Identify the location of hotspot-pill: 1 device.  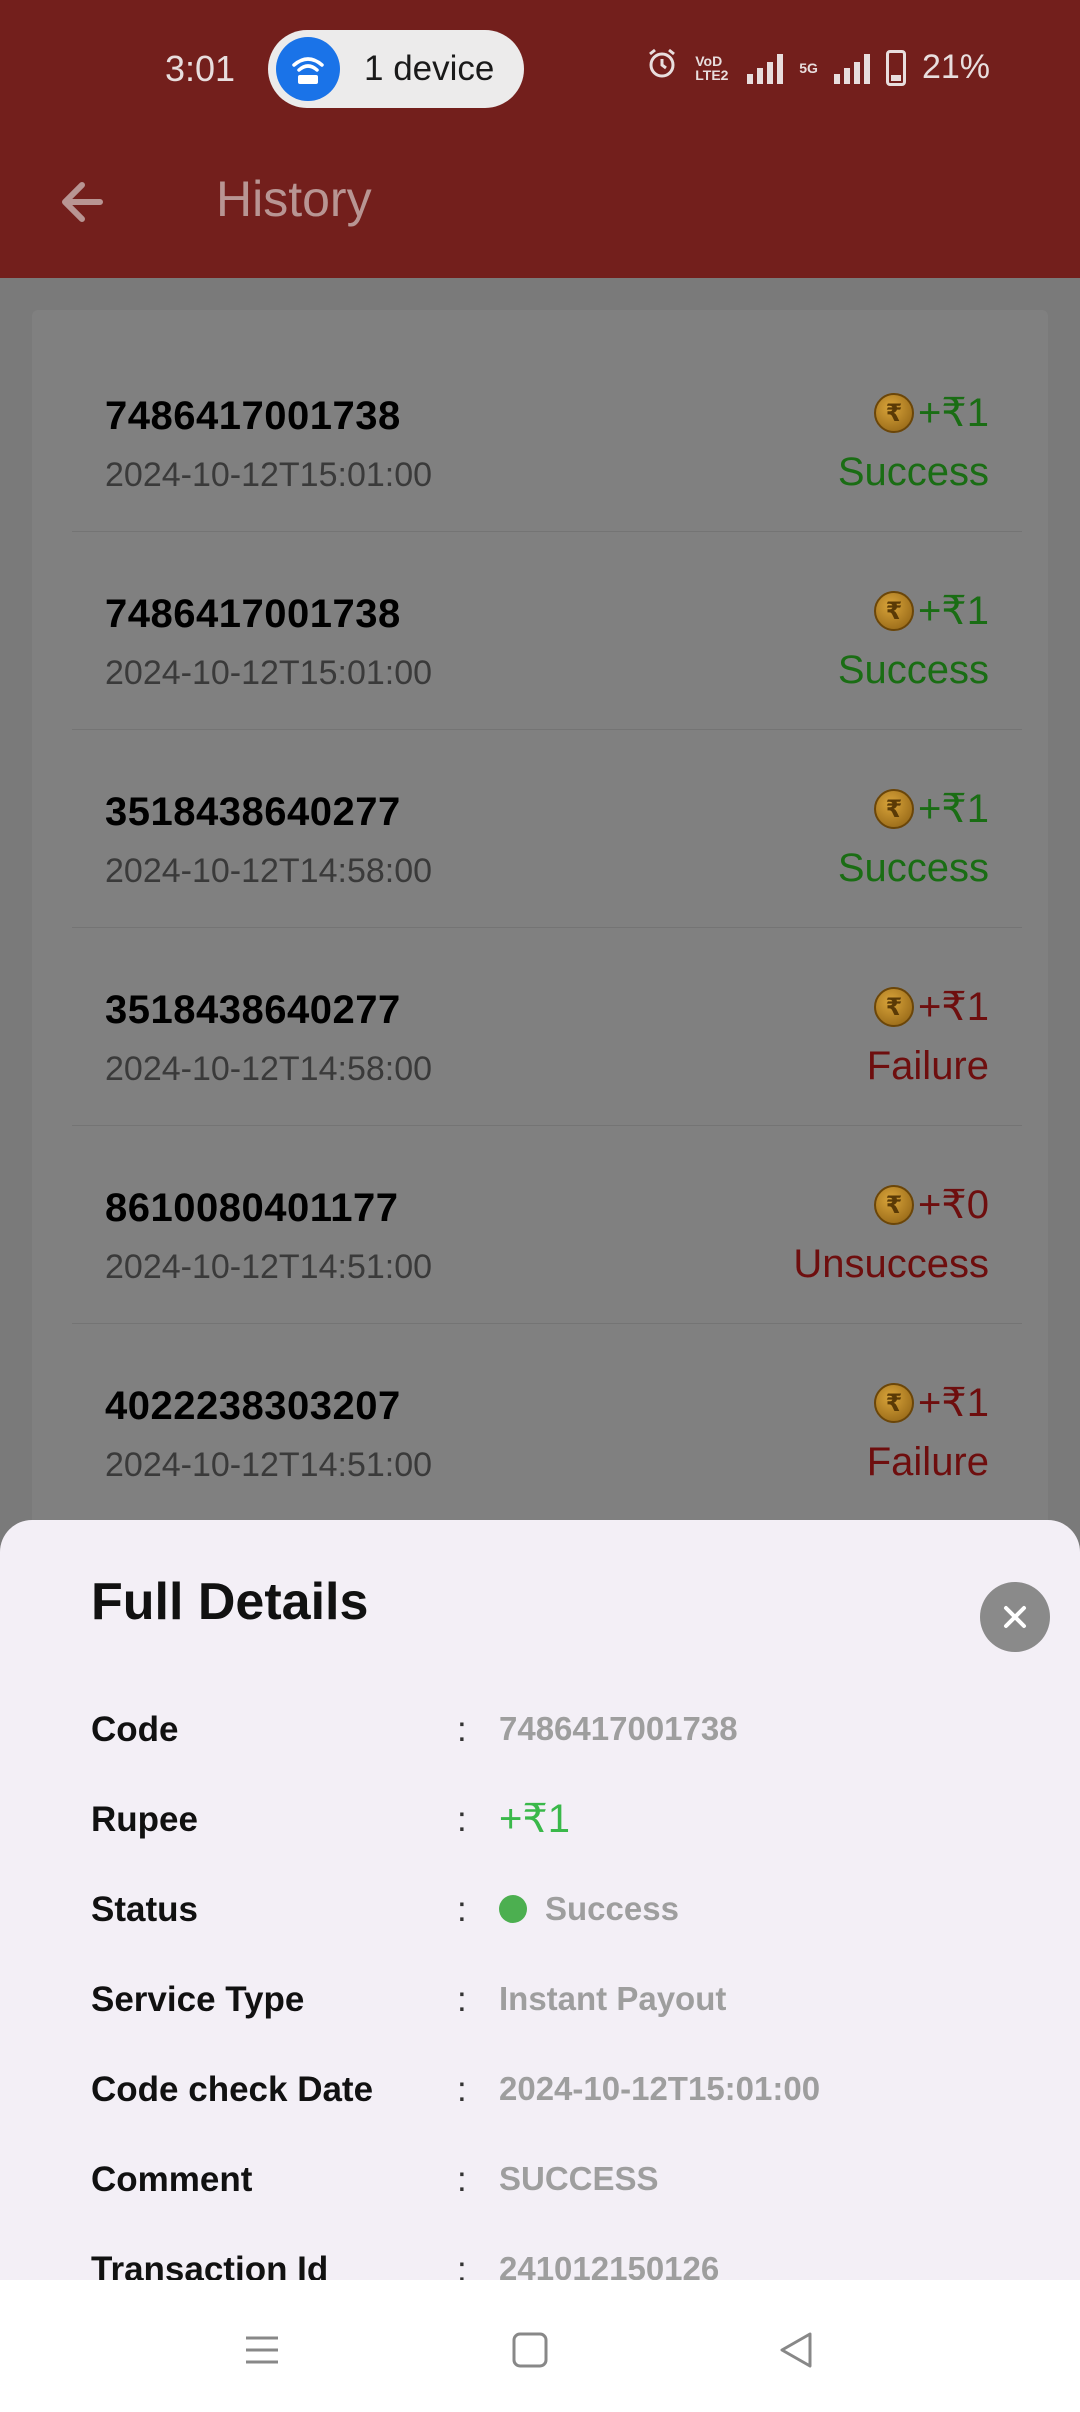
(396, 69).